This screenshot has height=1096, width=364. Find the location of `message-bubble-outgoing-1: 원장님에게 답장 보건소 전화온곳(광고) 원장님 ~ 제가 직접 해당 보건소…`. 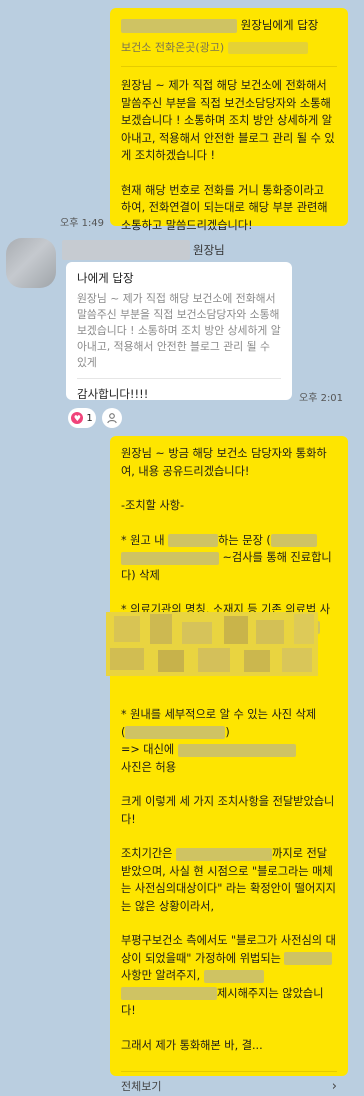

message-bubble-outgoing-1: 원장님에게 답장 보건소 전화온곳(광고) 원장님 ~ 제가 직접 해당 보건소… is located at coordinates (229, 120).